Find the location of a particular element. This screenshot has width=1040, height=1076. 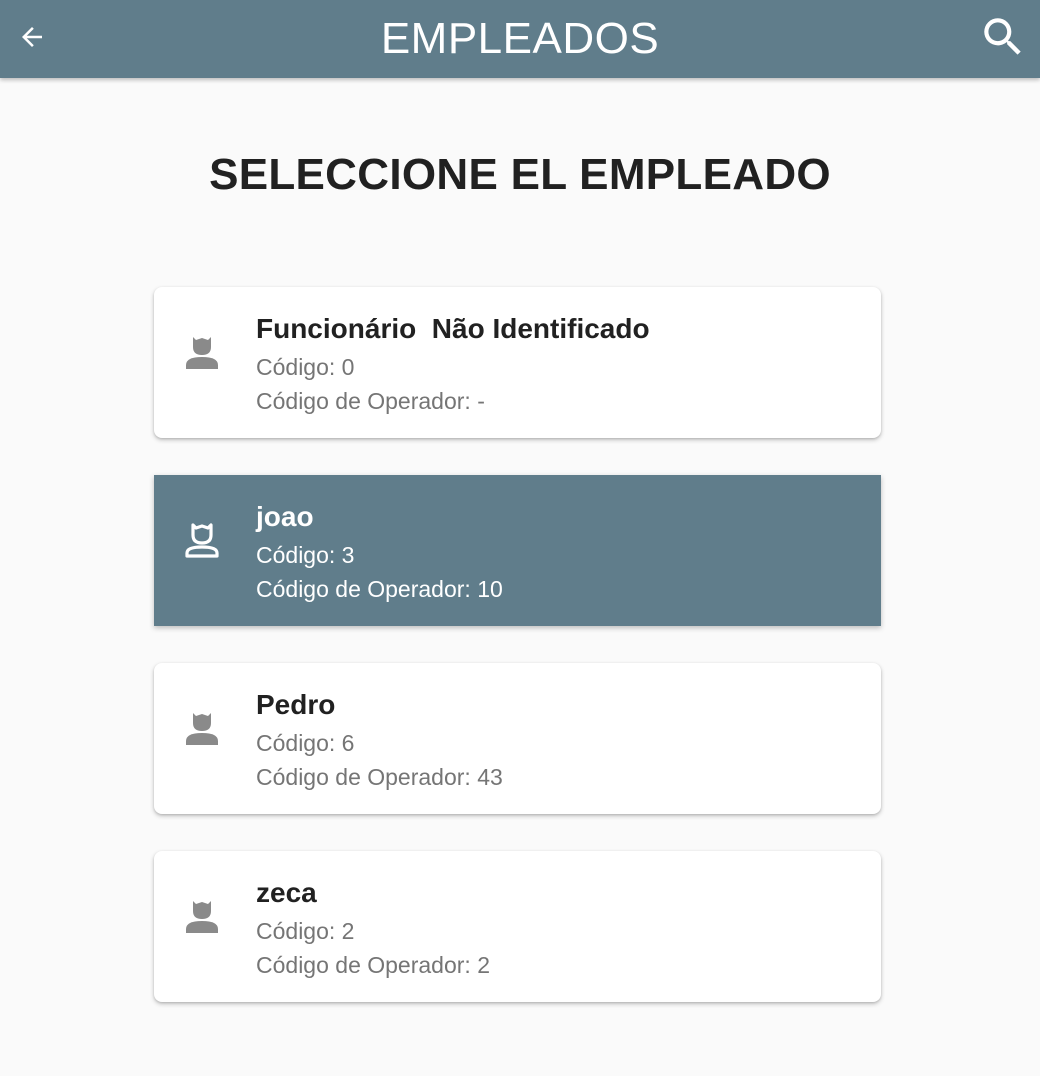

app-bar: EMPLEADOS is located at coordinates (520, 39).